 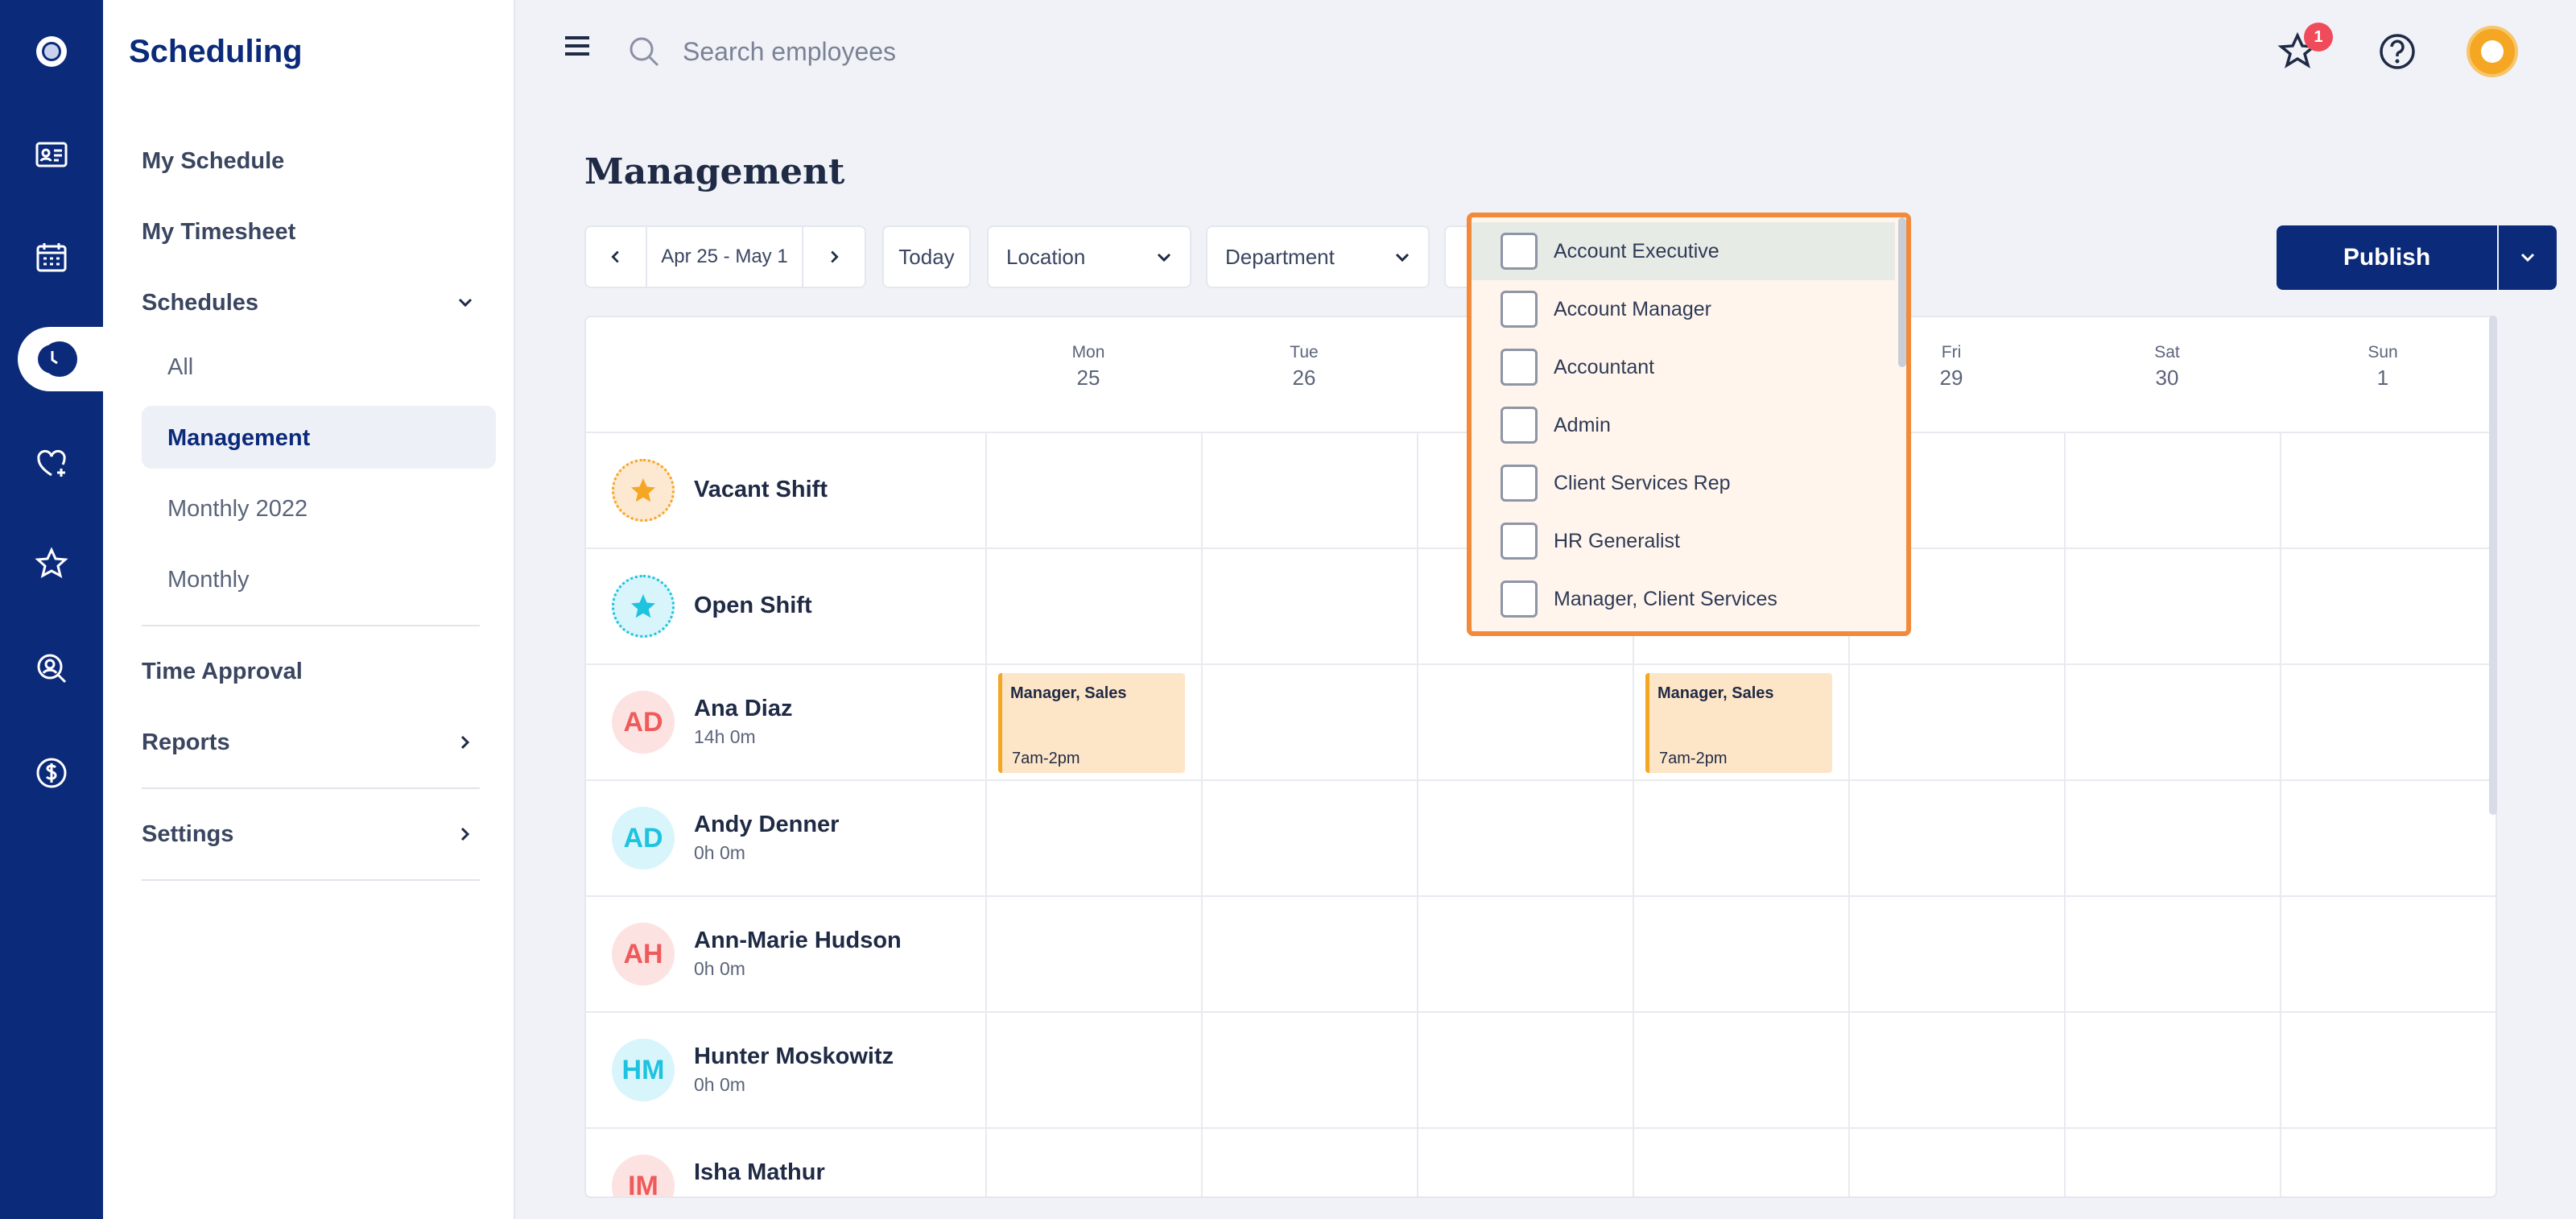 What do you see at coordinates (1636, 251) in the screenshot?
I see `dropdown-option-label: Account Executive` at bounding box center [1636, 251].